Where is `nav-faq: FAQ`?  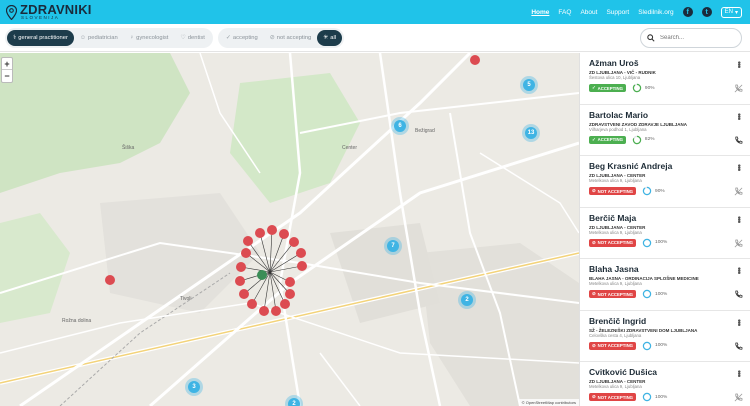
nav-faq: FAQ is located at coordinates (564, 12).